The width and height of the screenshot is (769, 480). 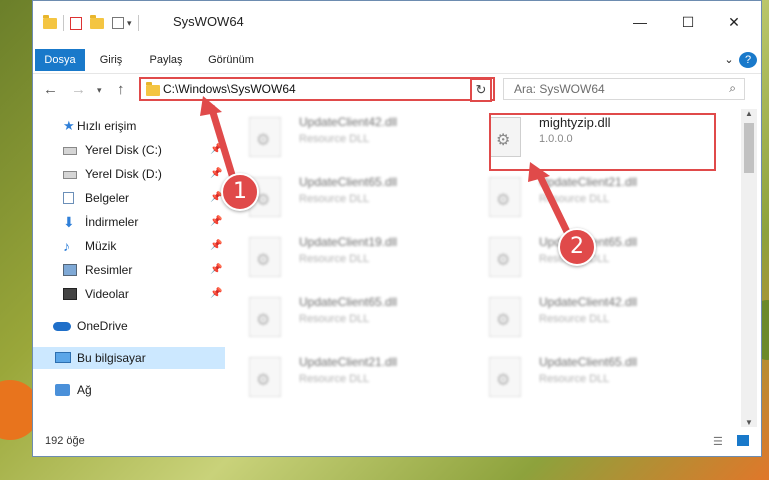 What do you see at coordinates (211, 106) in the screenshot?
I see `arrow-1-head` at bounding box center [211, 106].